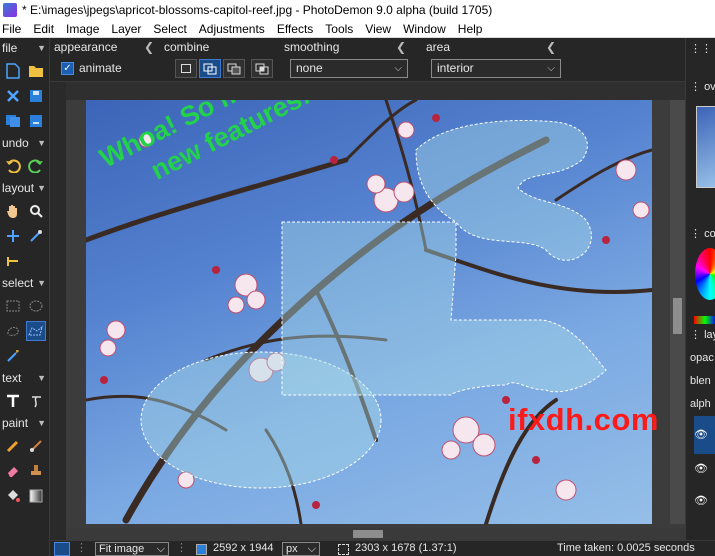 Image resolution: width=715 pixels, height=556 pixels. I want to click on save-icon, so click(36, 96).